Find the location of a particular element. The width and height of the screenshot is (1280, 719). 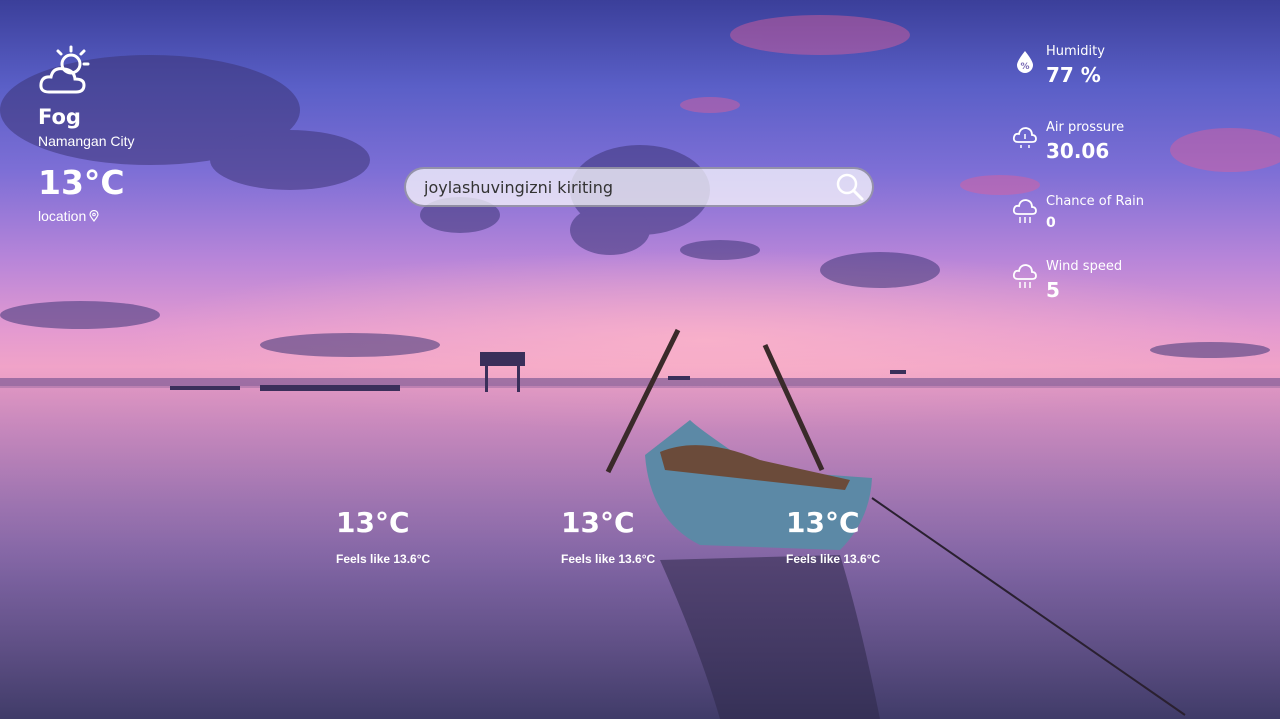

search-bar is located at coordinates (639, 187).